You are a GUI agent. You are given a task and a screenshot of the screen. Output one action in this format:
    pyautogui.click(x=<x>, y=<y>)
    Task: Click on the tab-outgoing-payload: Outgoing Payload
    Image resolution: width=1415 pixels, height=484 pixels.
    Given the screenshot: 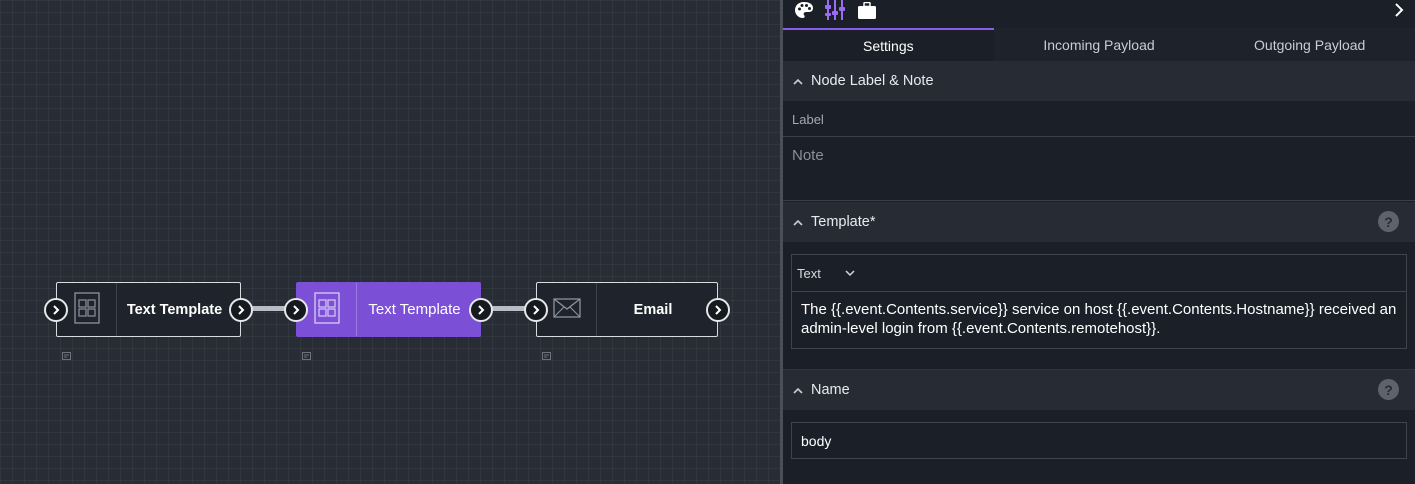 What is the action you would take?
    pyautogui.click(x=1309, y=44)
    